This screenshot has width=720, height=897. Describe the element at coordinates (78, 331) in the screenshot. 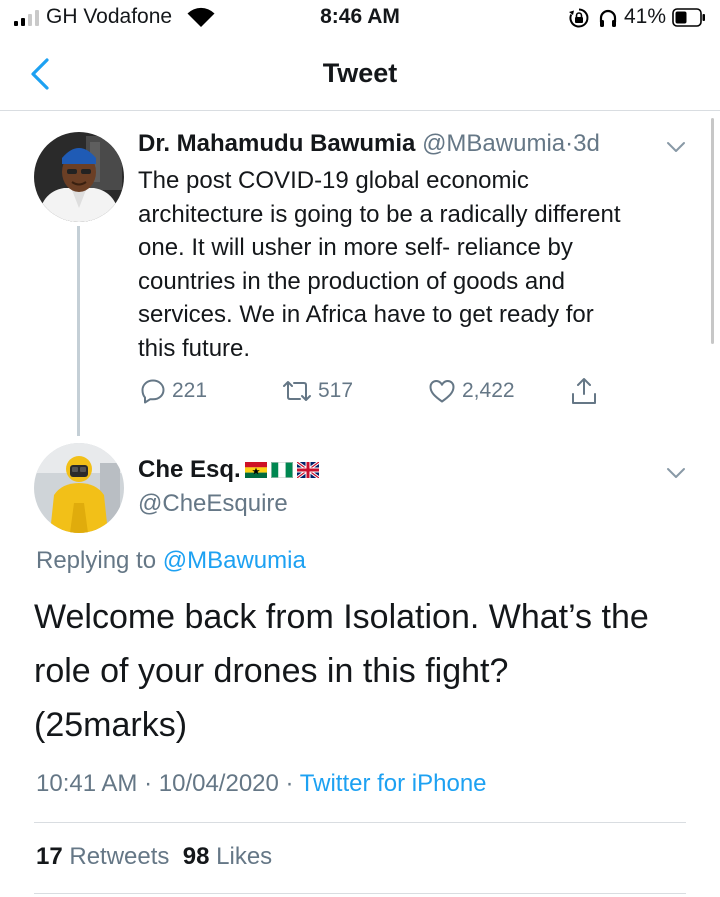

I see `thread-connector-line` at that location.